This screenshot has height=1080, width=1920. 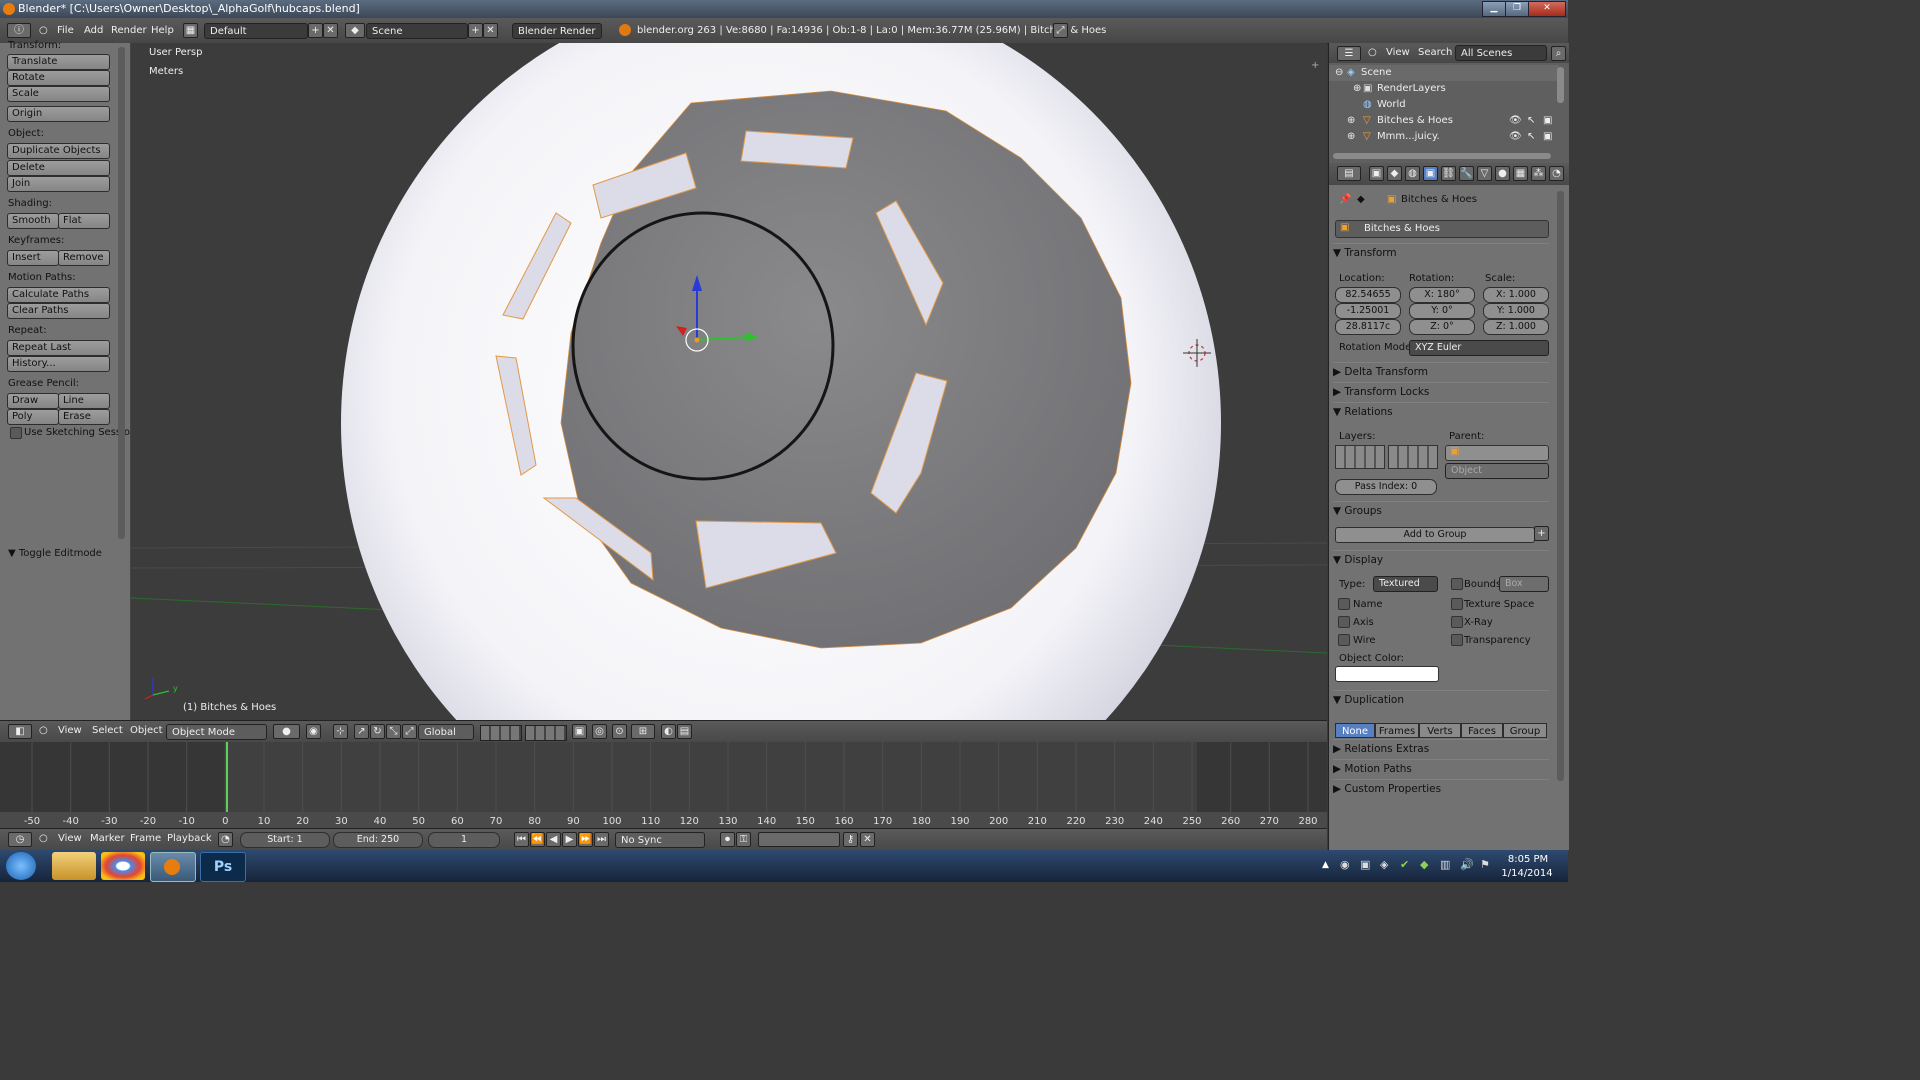 I want to click on blender-taskbar-icon, so click(x=173, y=867).